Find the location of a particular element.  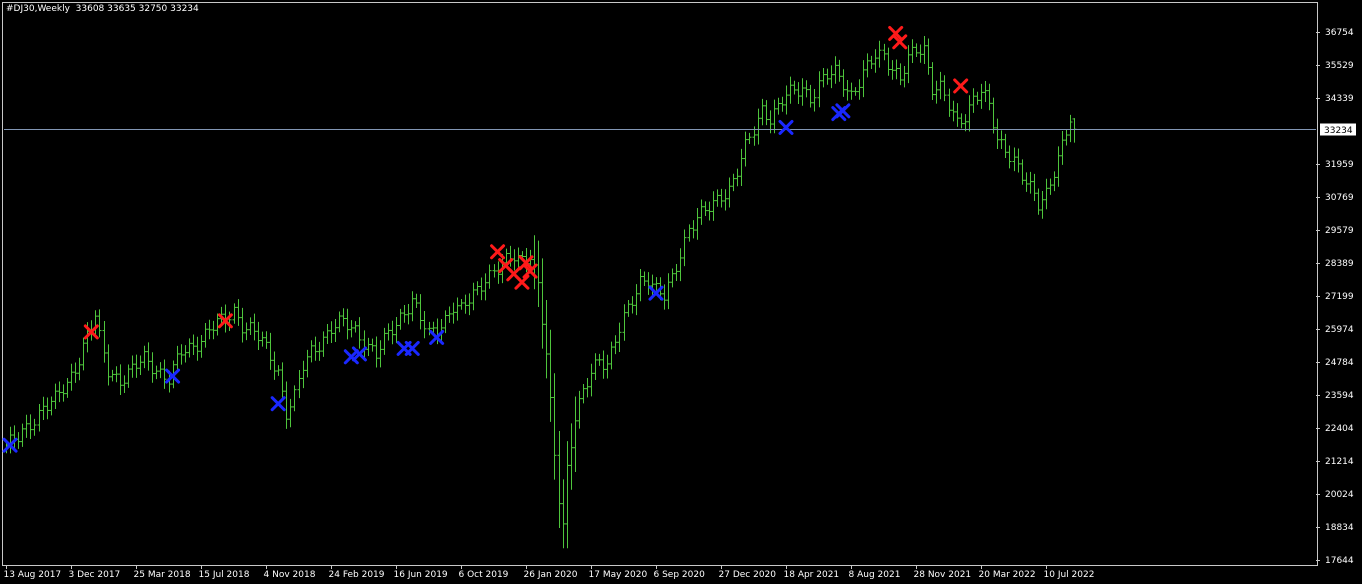

y-axis-tick-label: 30769 is located at coordinates (1339, 198).